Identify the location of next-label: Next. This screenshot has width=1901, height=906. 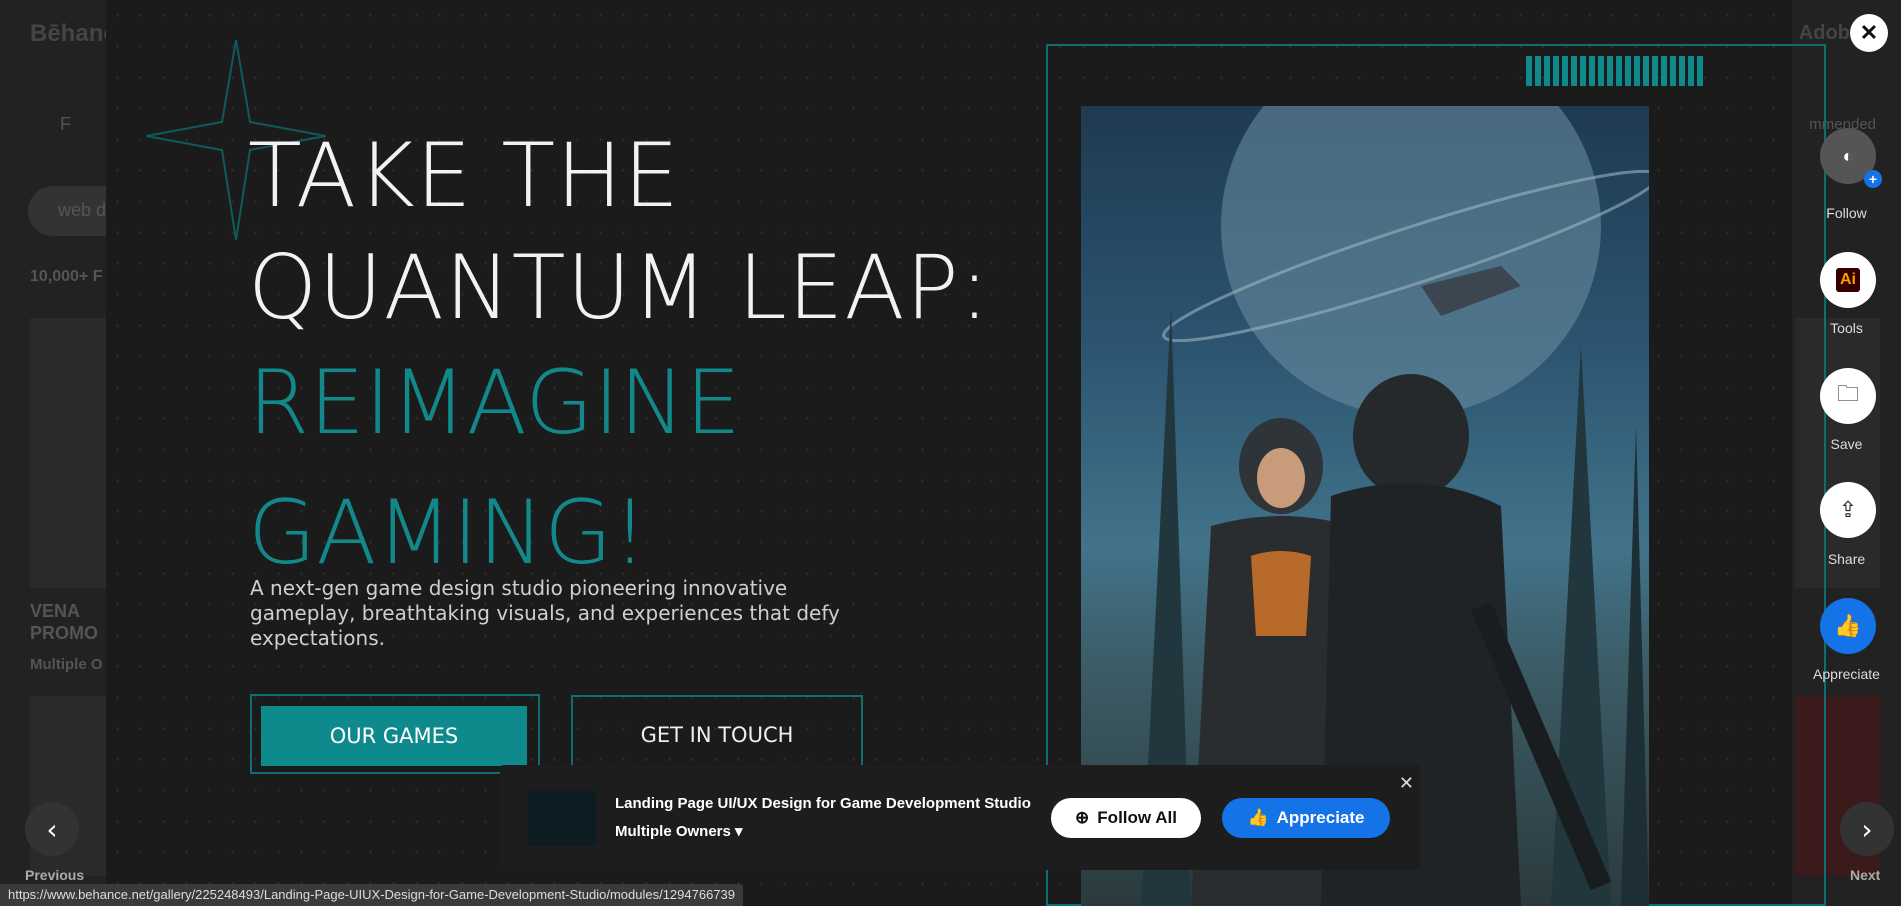
(1865, 875).